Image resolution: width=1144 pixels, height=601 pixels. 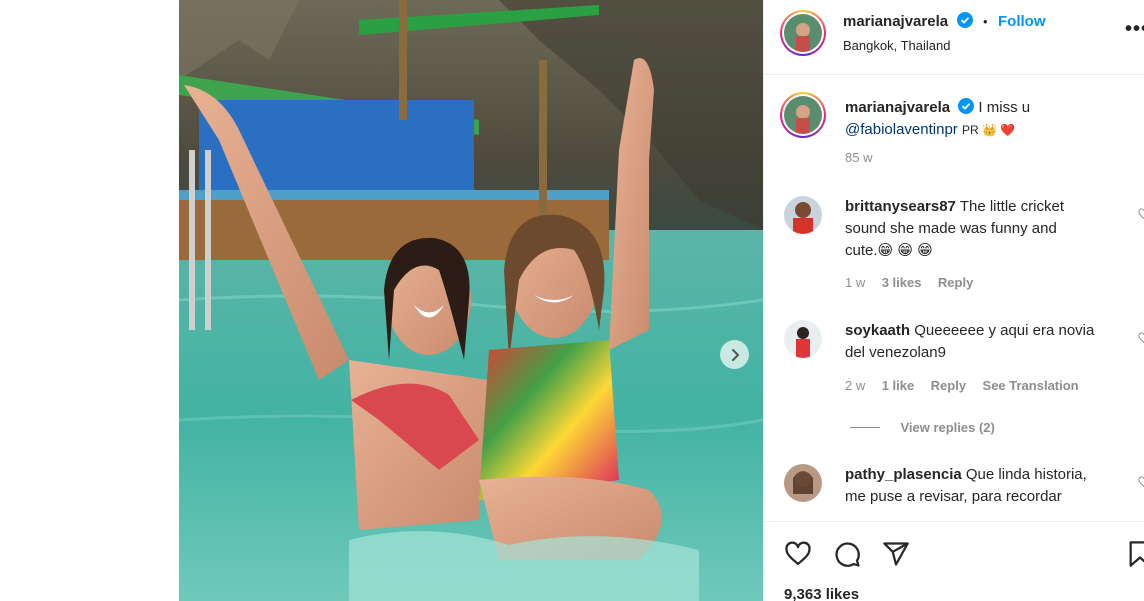 I want to click on caption-flags: PR 👑 ❤️, so click(x=988, y=130).